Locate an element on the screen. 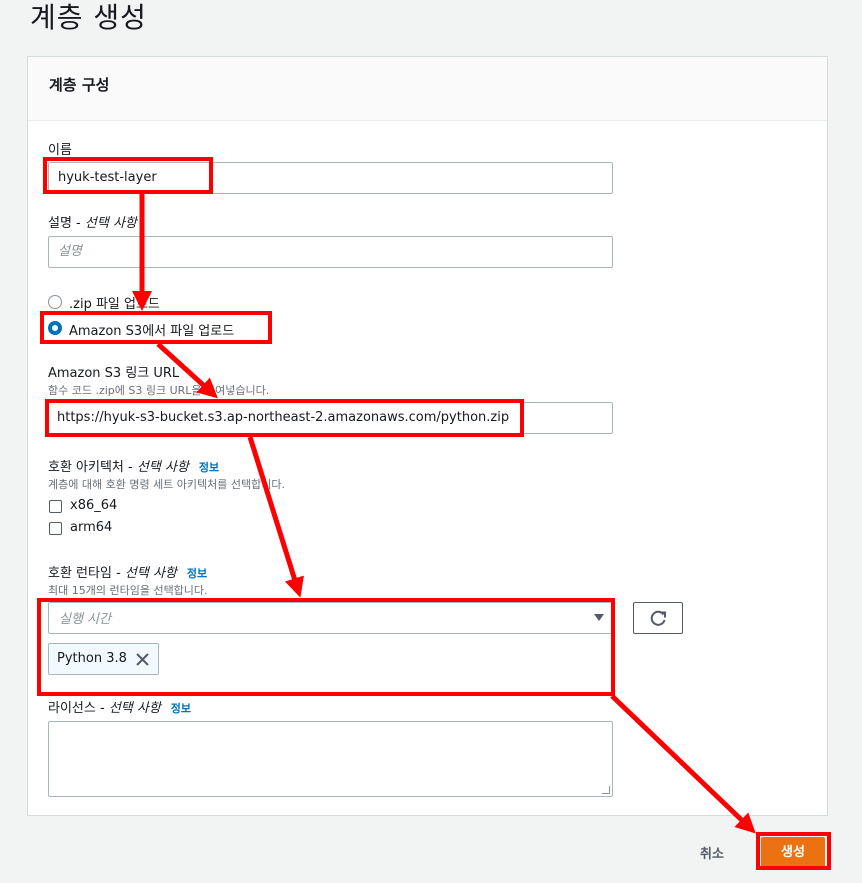 This screenshot has height=883, width=862. arch-label: 호환 아키텍처 - 선택 사항 정보 is located at coordinates (134, 467).